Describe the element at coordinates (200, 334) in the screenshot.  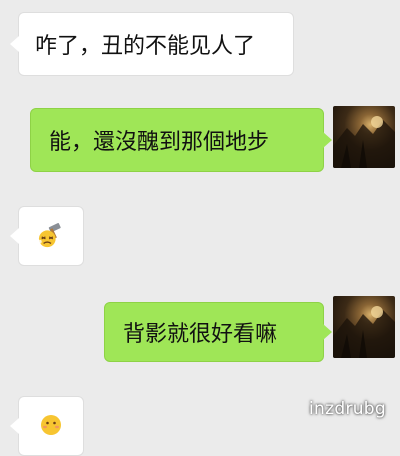
I see `message-text: 背影就很好看嘛` at that location.